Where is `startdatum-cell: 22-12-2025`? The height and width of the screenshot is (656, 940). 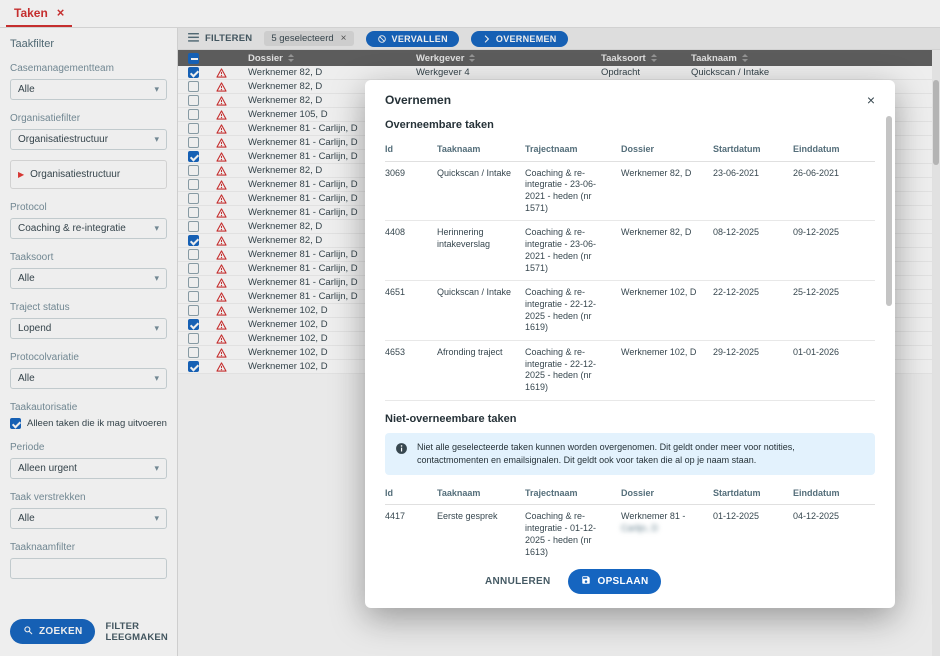 startdatum-cell: 22-12-2025 is located at coordinates (736, 292).